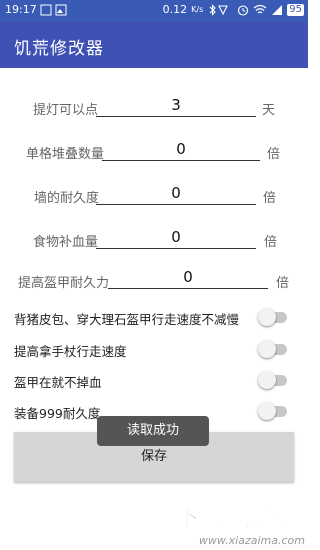  What do you see at coordinates (175, 9) in the screenshot?
I see `network-speed: 0.12` at bounding box center [175, 9].